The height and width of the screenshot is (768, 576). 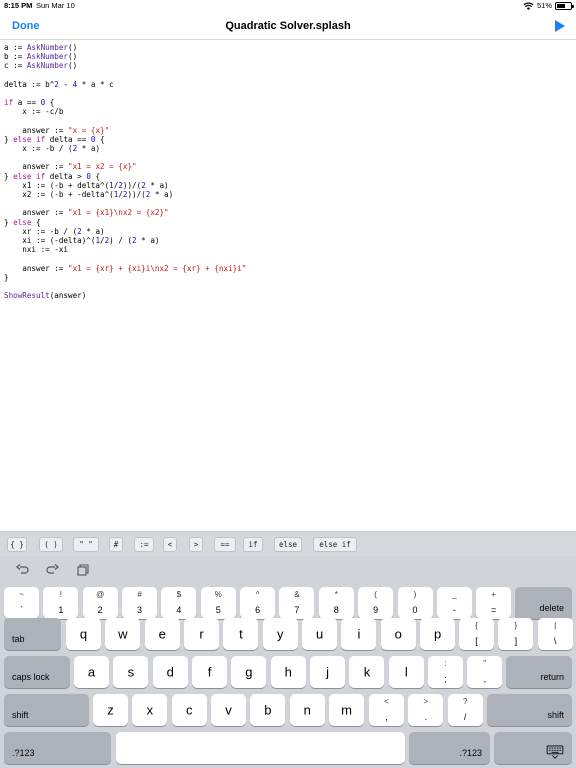 I want to click on shortcut-button: #, so click(x=116, y=544).